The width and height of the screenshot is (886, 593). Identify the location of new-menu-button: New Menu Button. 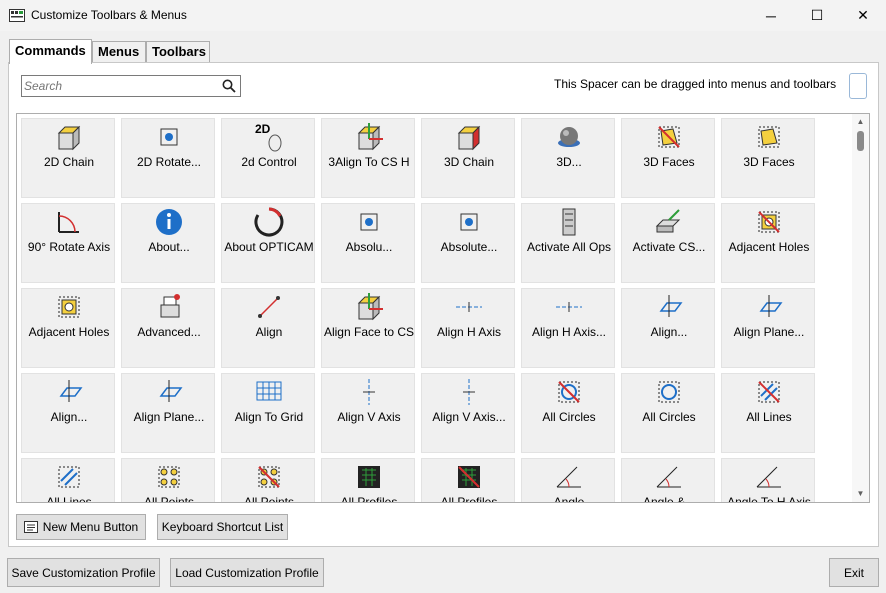
(81, 527).